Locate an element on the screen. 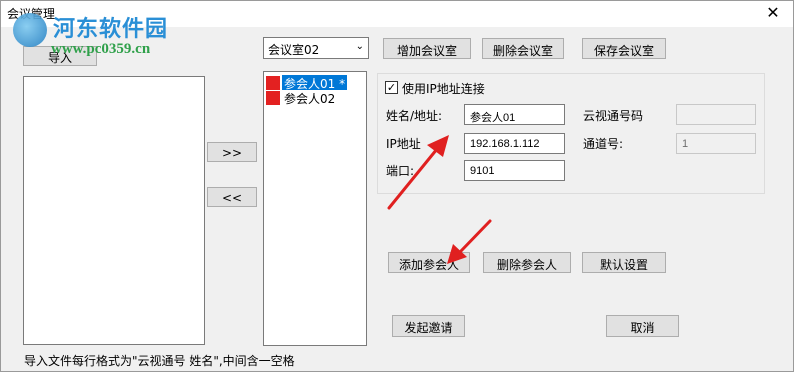 The image size is (794, 372). import-format-hint: 导入文件每行格式为"云视通号 姓名",中间含一空格 is located at coordinates (159, 361).